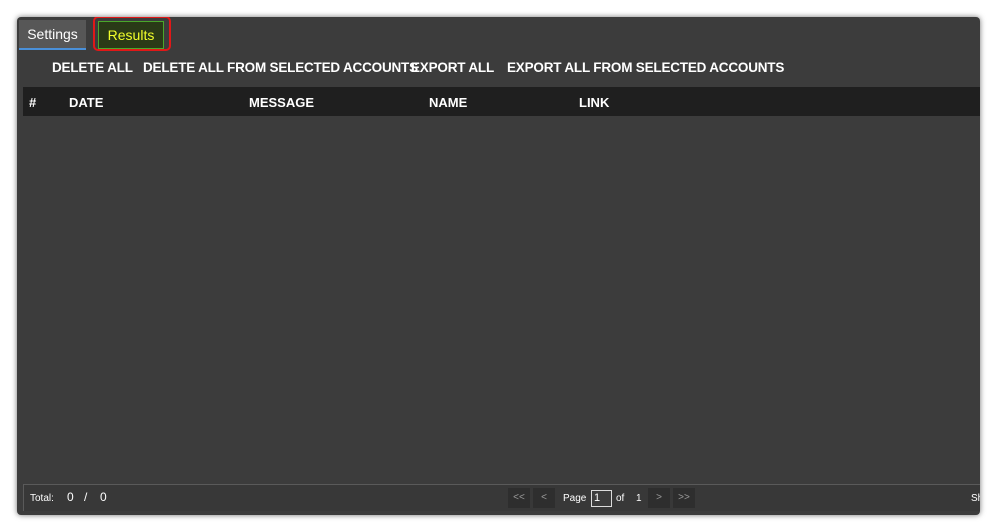 This screenshot has width=998, height=532. What do you see at coordinates (452, 68) in the screenshot?
I see `export-all-button: EXPORT ALL` at bounding box center [452, 68].